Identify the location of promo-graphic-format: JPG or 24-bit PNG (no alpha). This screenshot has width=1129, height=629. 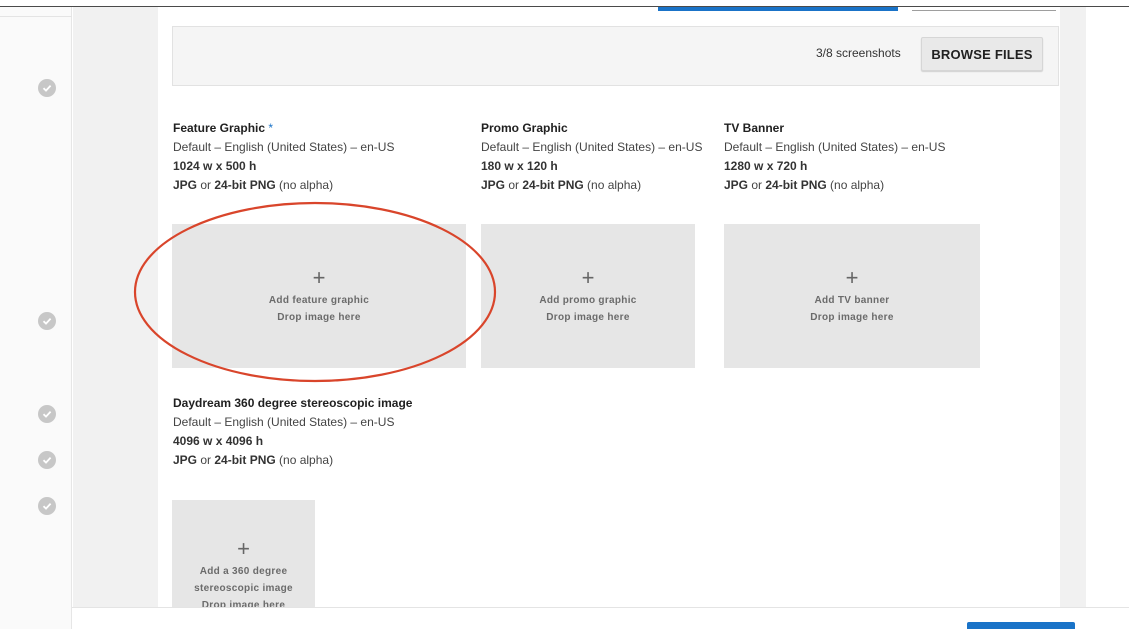
(591, 185).